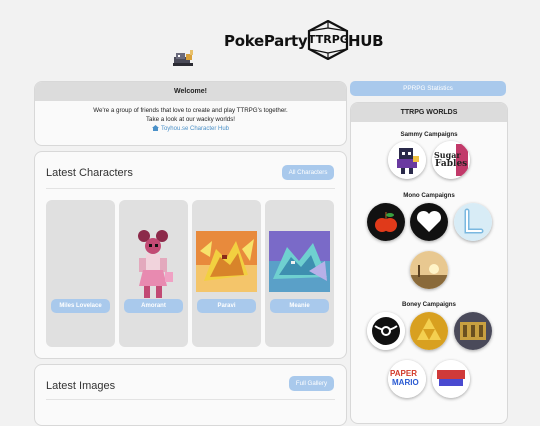 The height and width of the screenshot is (426, 540). I want to click on ruins-icon, so click(473, 331).